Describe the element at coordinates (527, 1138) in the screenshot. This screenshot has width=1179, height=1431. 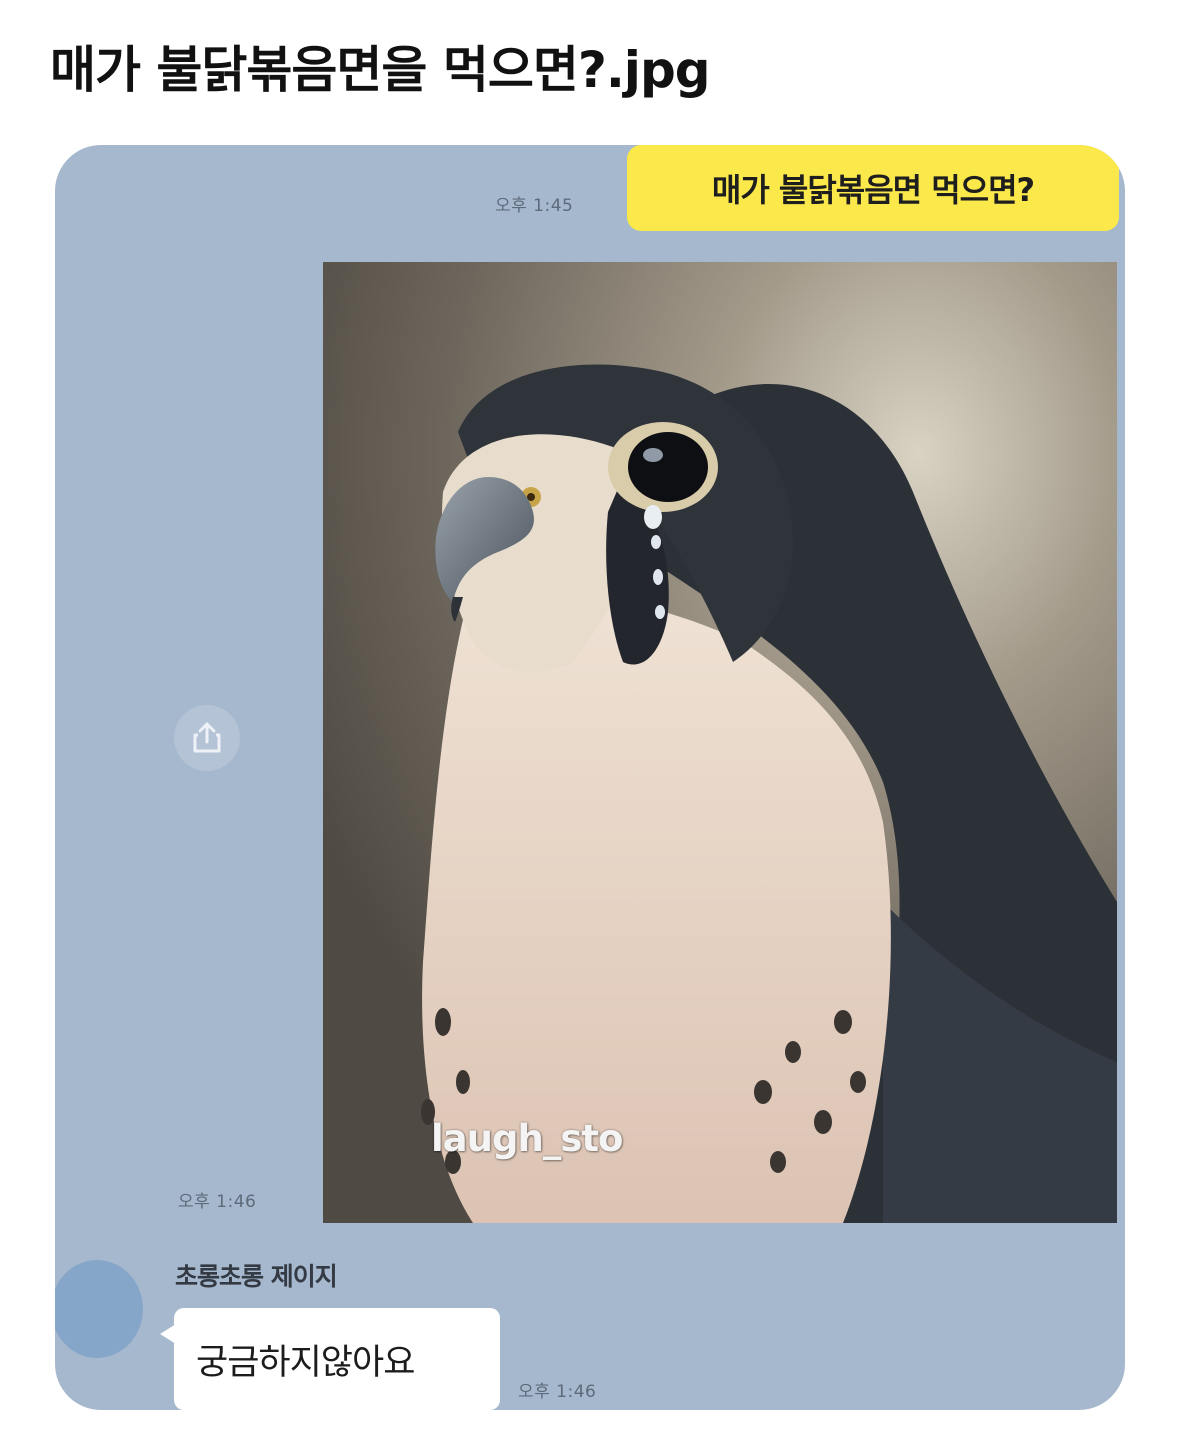
I see `watermark: laugh_sto` at that location.